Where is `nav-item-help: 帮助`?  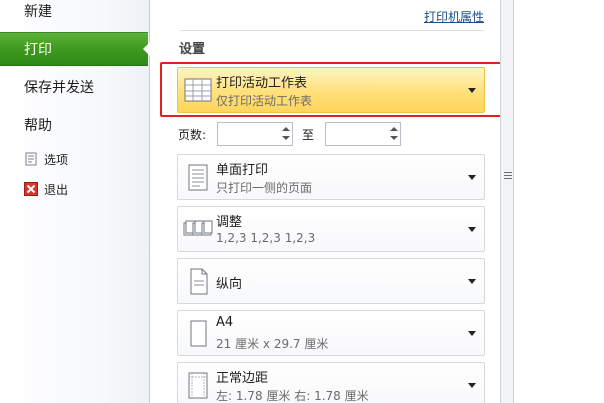
nav-item-help: 帮助 is located at coordinates (74, 126).